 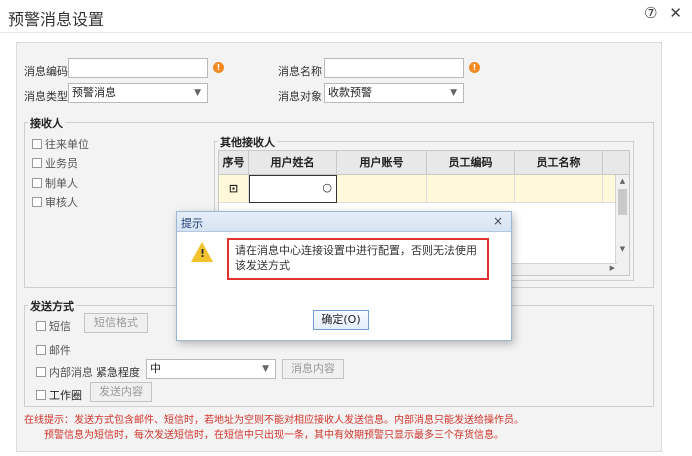 I want to click on col-header: 员工编码, so click(x=471, y=162).